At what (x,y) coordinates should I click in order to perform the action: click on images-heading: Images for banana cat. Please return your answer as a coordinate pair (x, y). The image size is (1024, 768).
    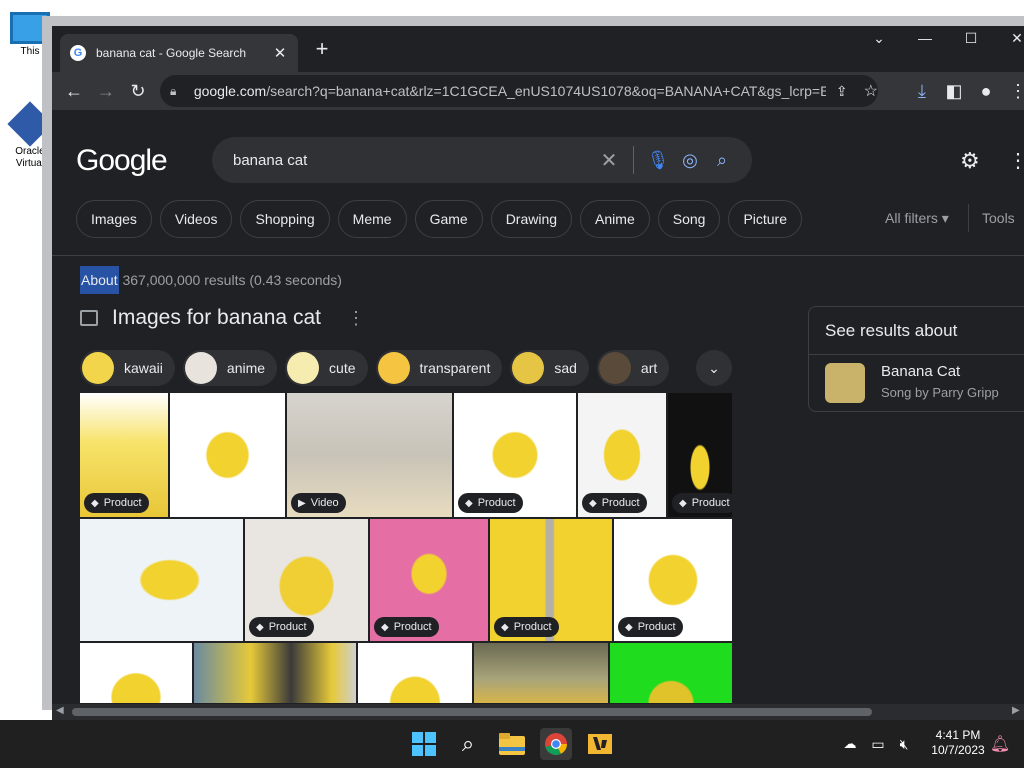
    Looking at the image, I should click on (216, 318).